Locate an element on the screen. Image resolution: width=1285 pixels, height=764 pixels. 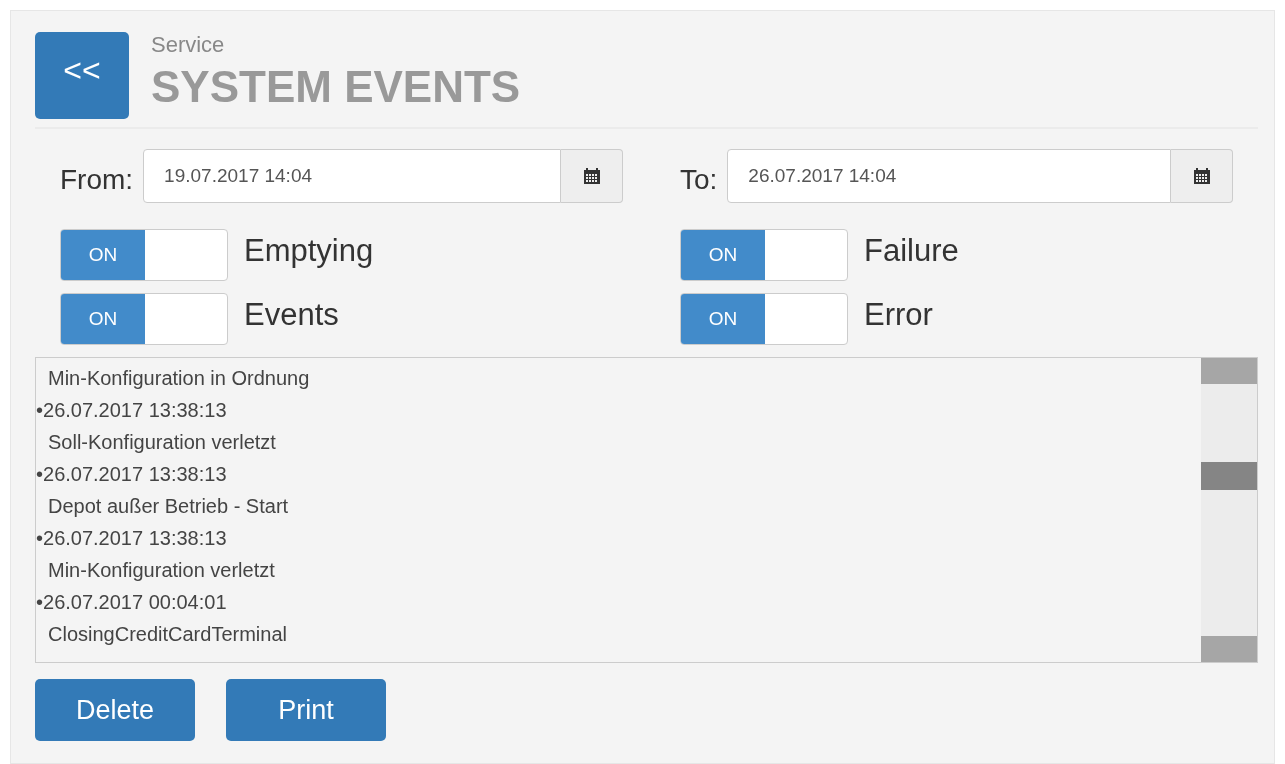
event-message: ClosingCreditCardTerminal is located at coordinates (167, 634).